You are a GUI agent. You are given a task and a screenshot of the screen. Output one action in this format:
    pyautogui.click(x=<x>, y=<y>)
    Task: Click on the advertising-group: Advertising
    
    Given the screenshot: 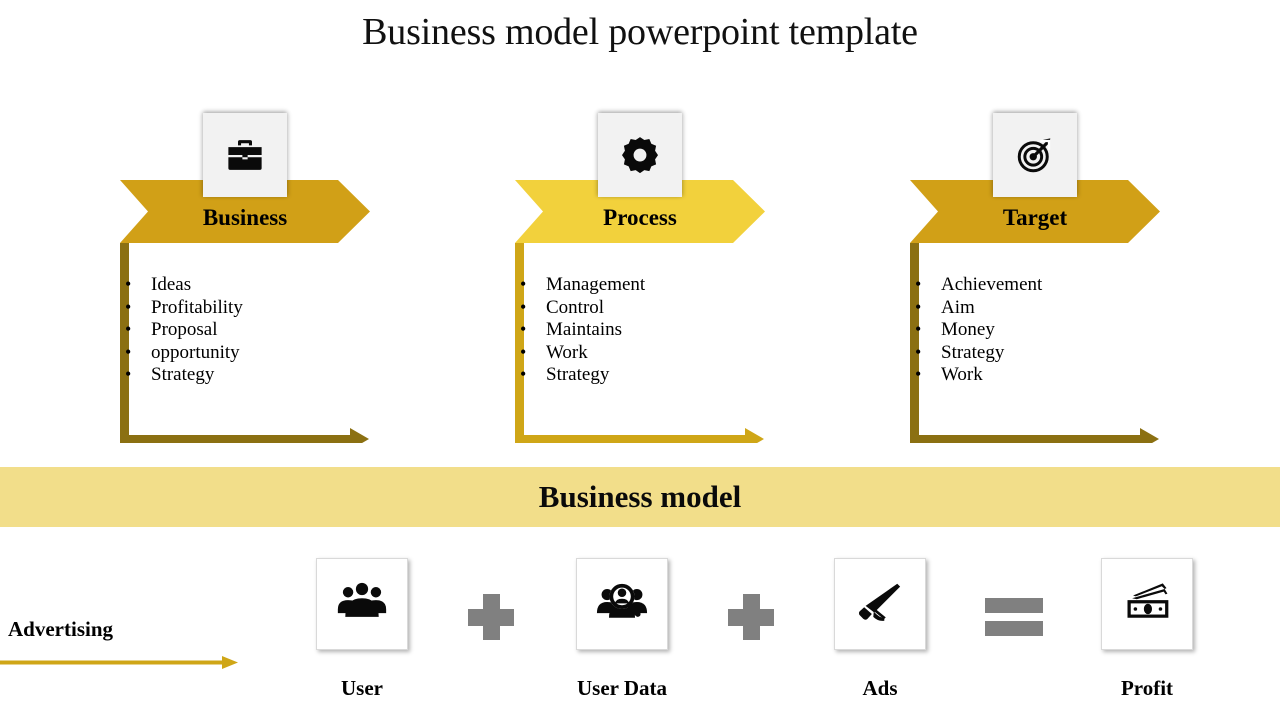 What is the action you would take?
    pyautogui.click(x=124, y=642)
    